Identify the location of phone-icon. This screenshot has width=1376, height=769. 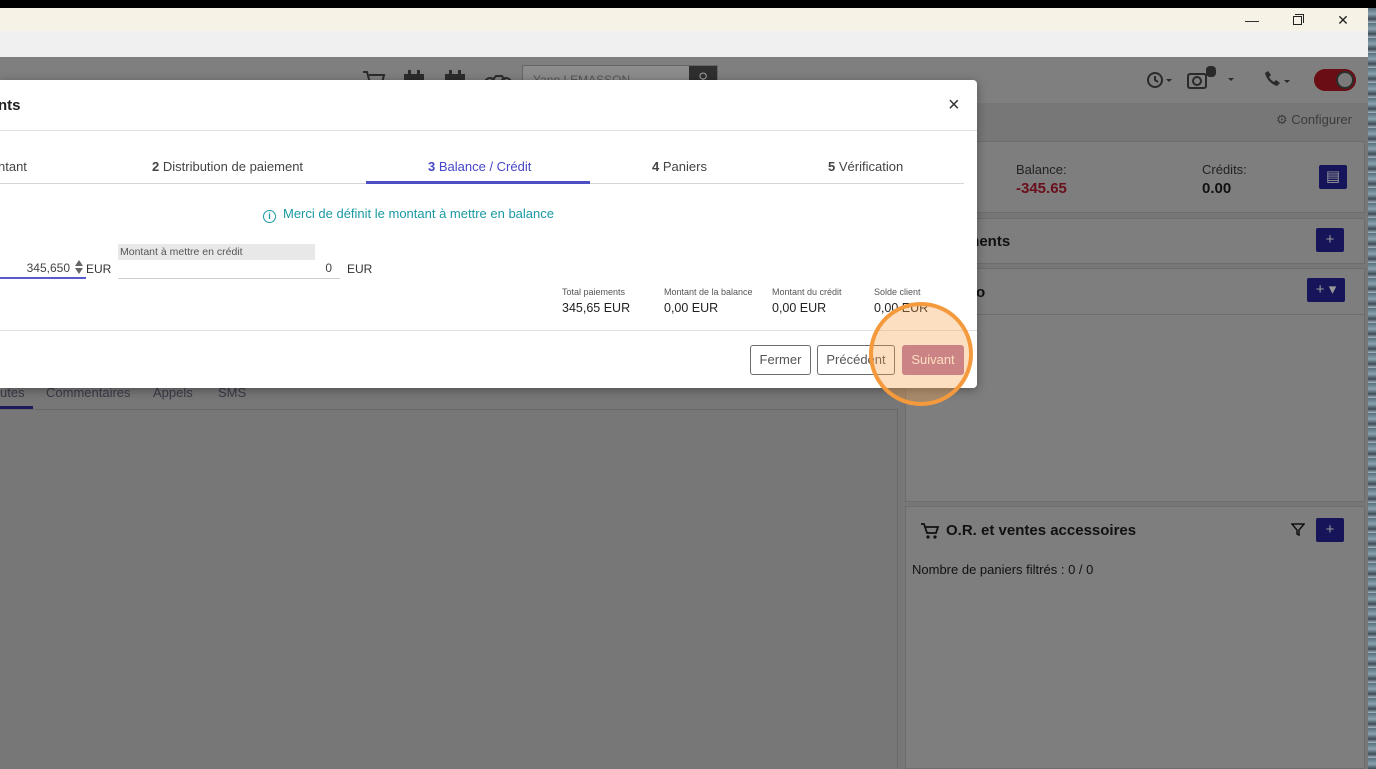
(1277, 82).